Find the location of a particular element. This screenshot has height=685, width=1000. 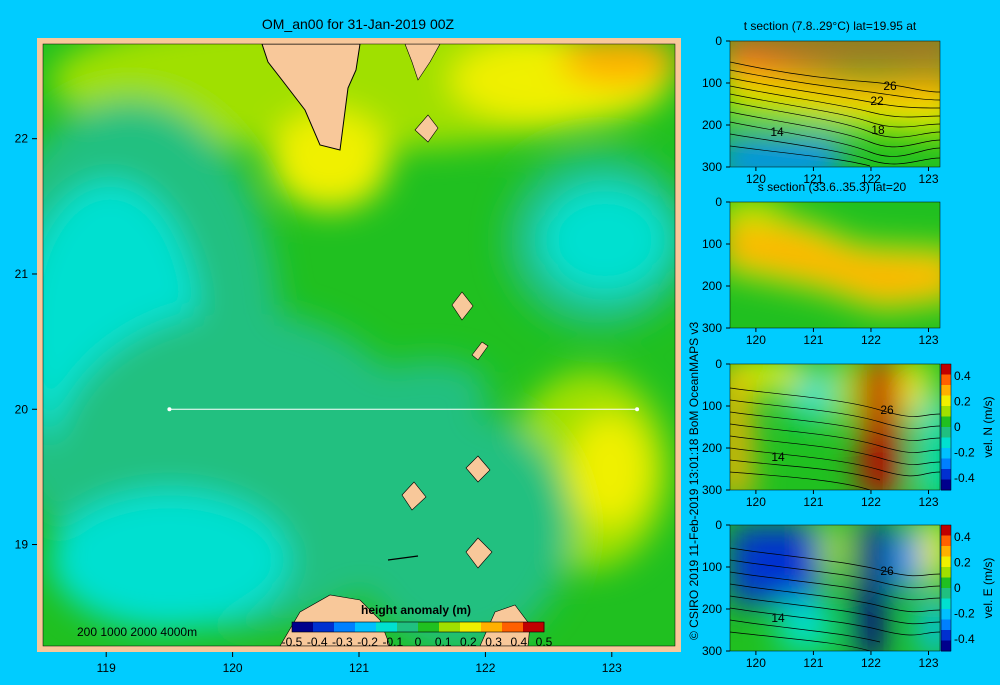

colorbar-tick-label: 0.3 is located at coordinates (493, 642).